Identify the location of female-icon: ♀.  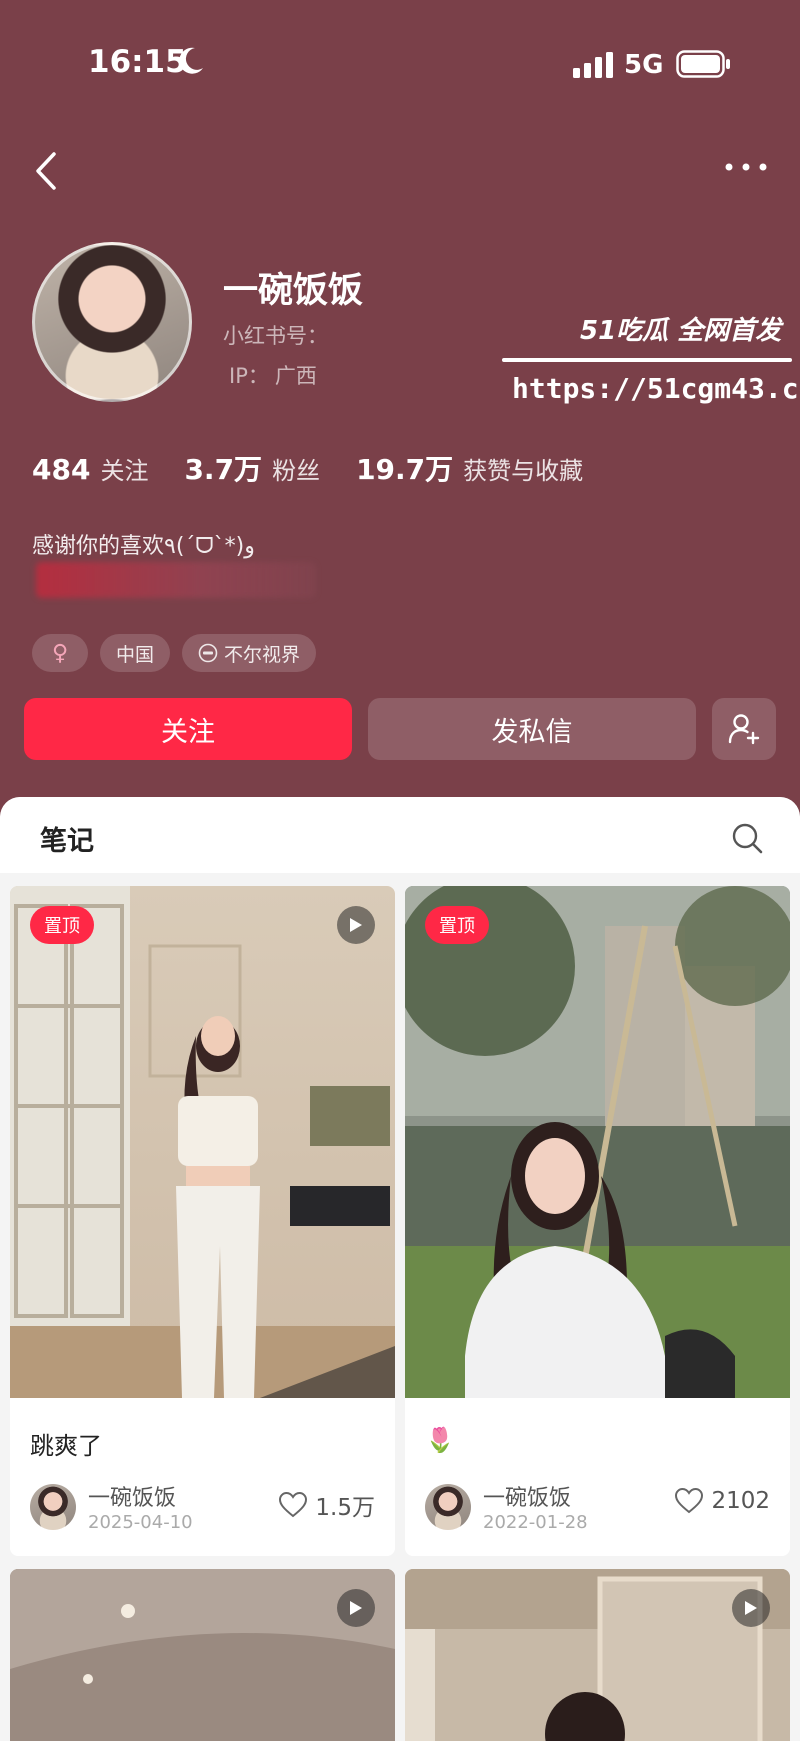
(60, 653).